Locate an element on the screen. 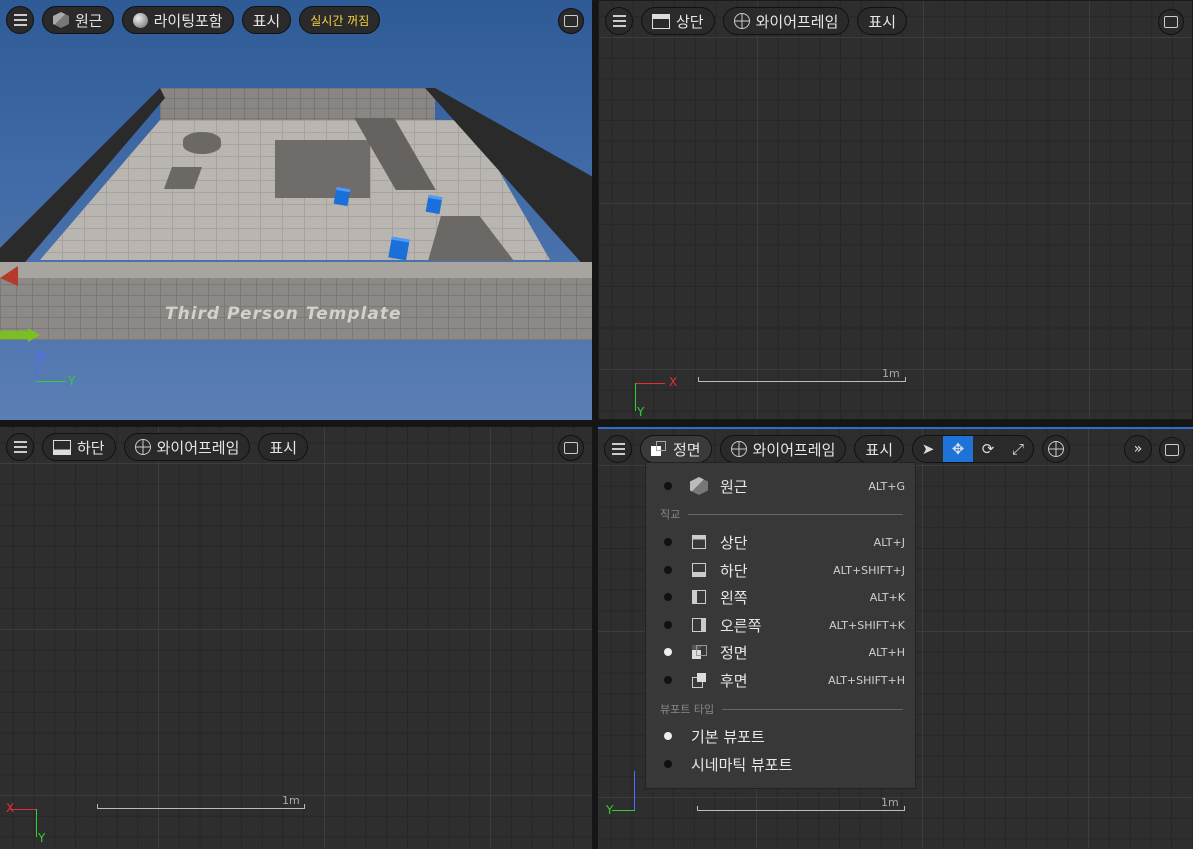 The image size is (1193, 849). transform-tools: ➤ ✥ ⟳ ⤢ is located at coordinates (973, 449).